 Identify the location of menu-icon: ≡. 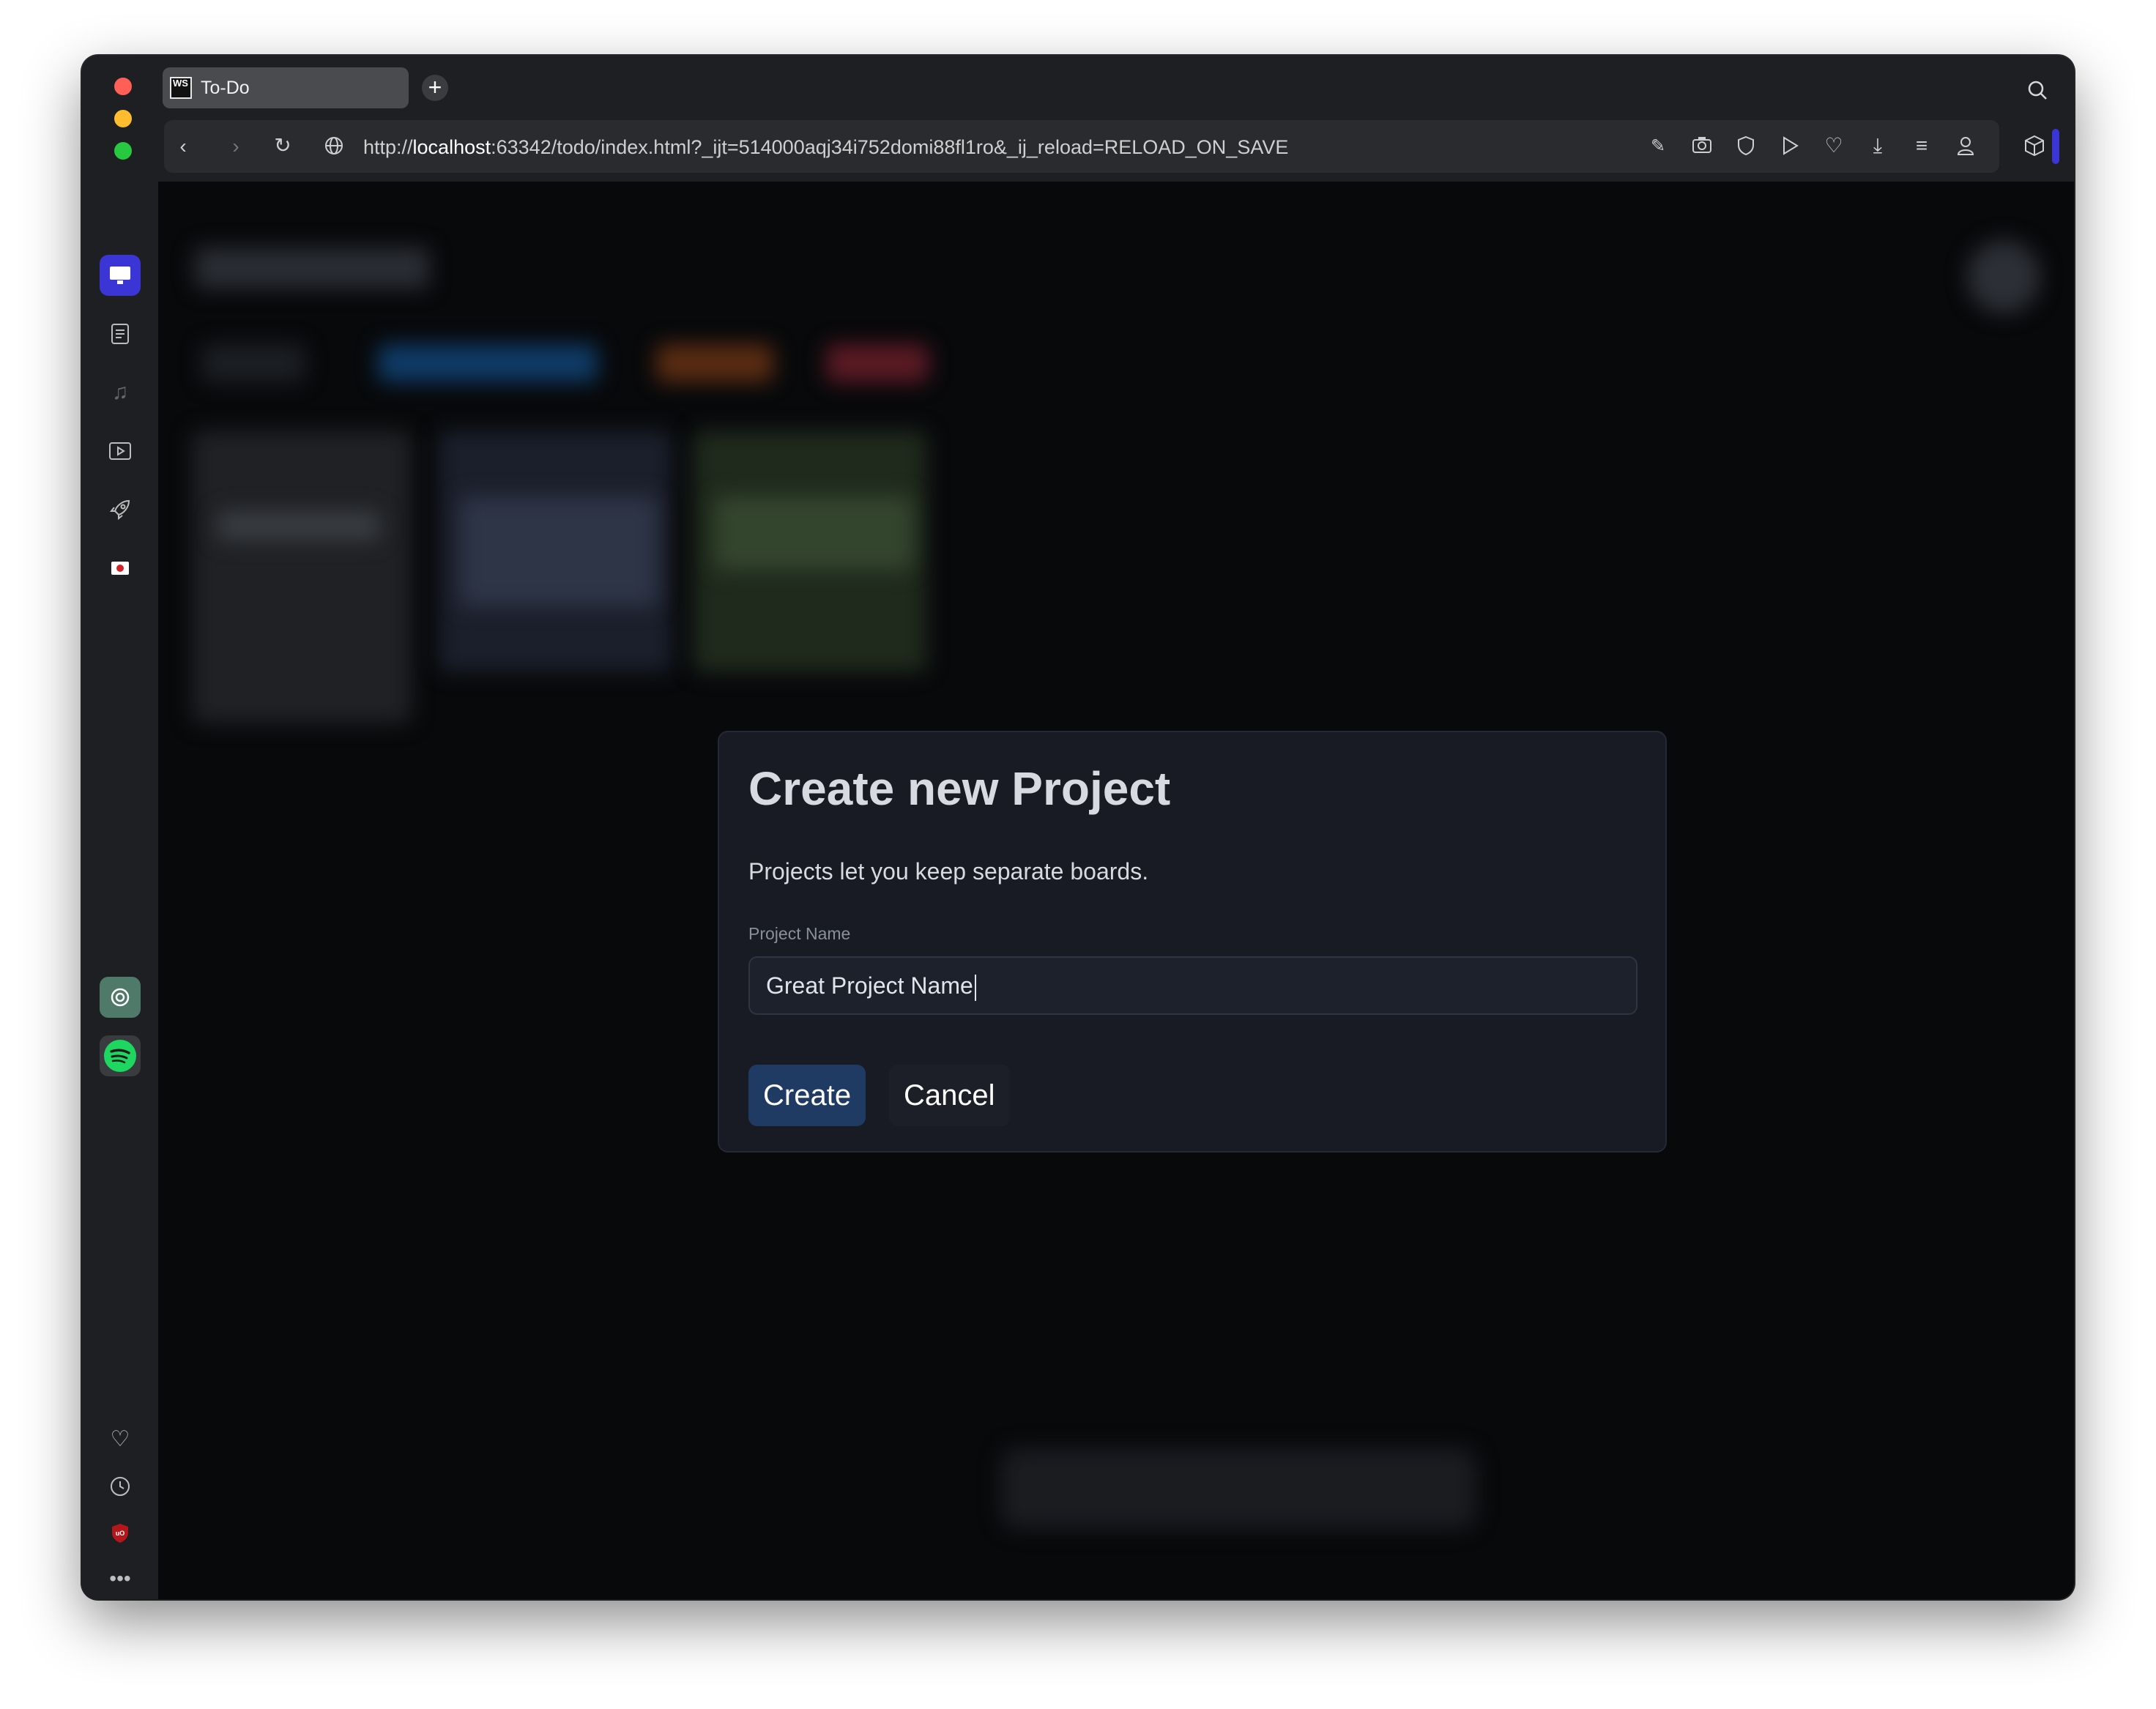
(1922, 146).